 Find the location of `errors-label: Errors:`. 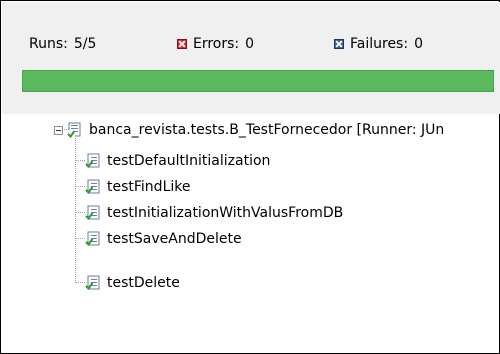

errors-label: Errors: is located at coordinates (216, 44).